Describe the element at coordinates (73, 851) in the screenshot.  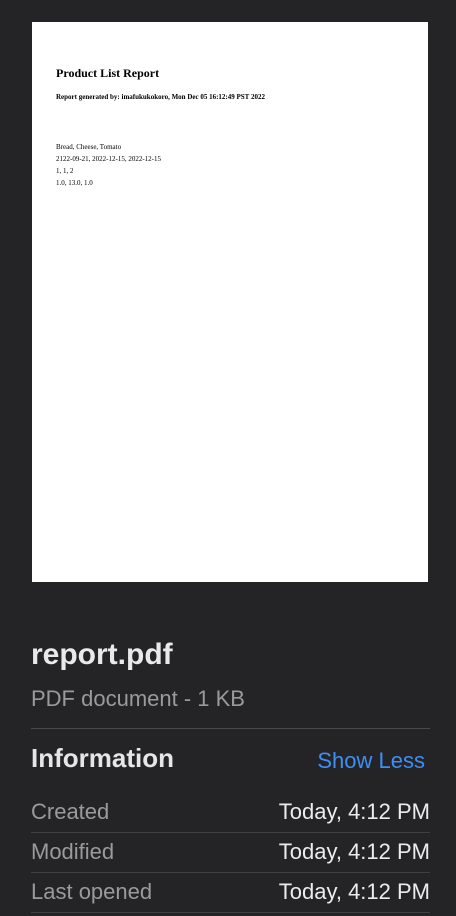
I see `info-label: Modified` at that location.